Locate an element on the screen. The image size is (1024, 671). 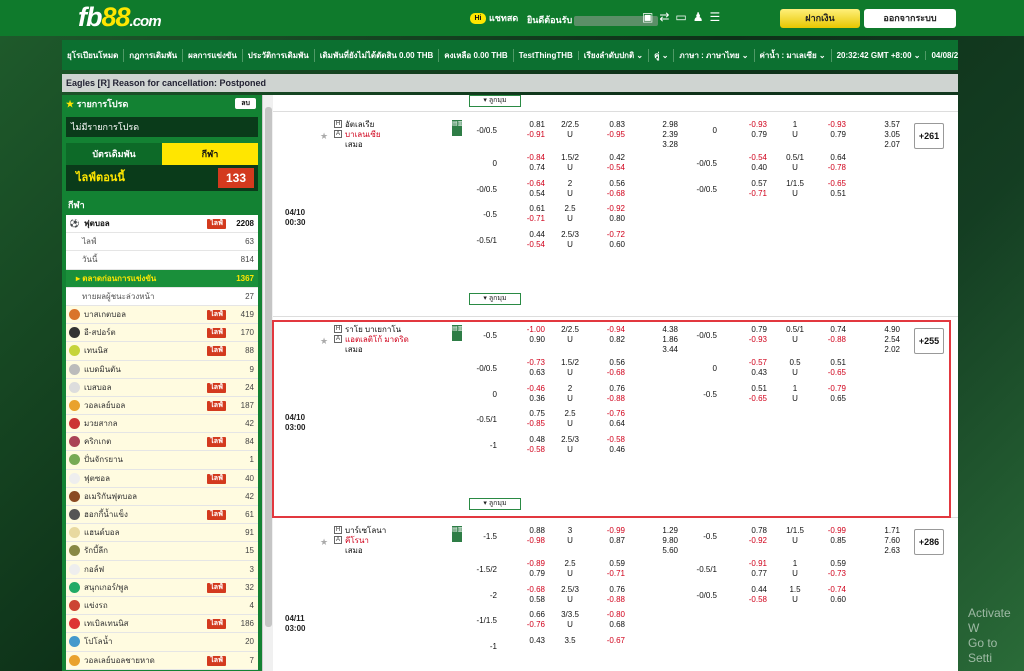
odds-1x2: 3.28 is located at coordinates (663, 145).